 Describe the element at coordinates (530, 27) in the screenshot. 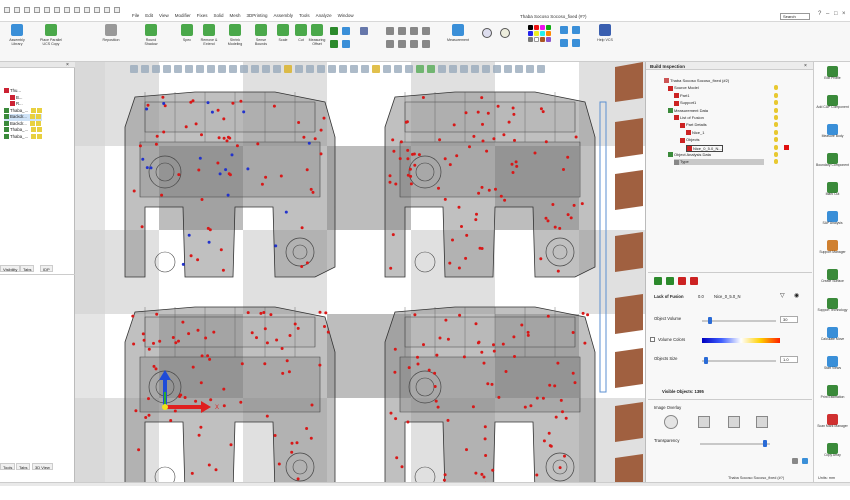

I see `color-swatch-black` at that location.